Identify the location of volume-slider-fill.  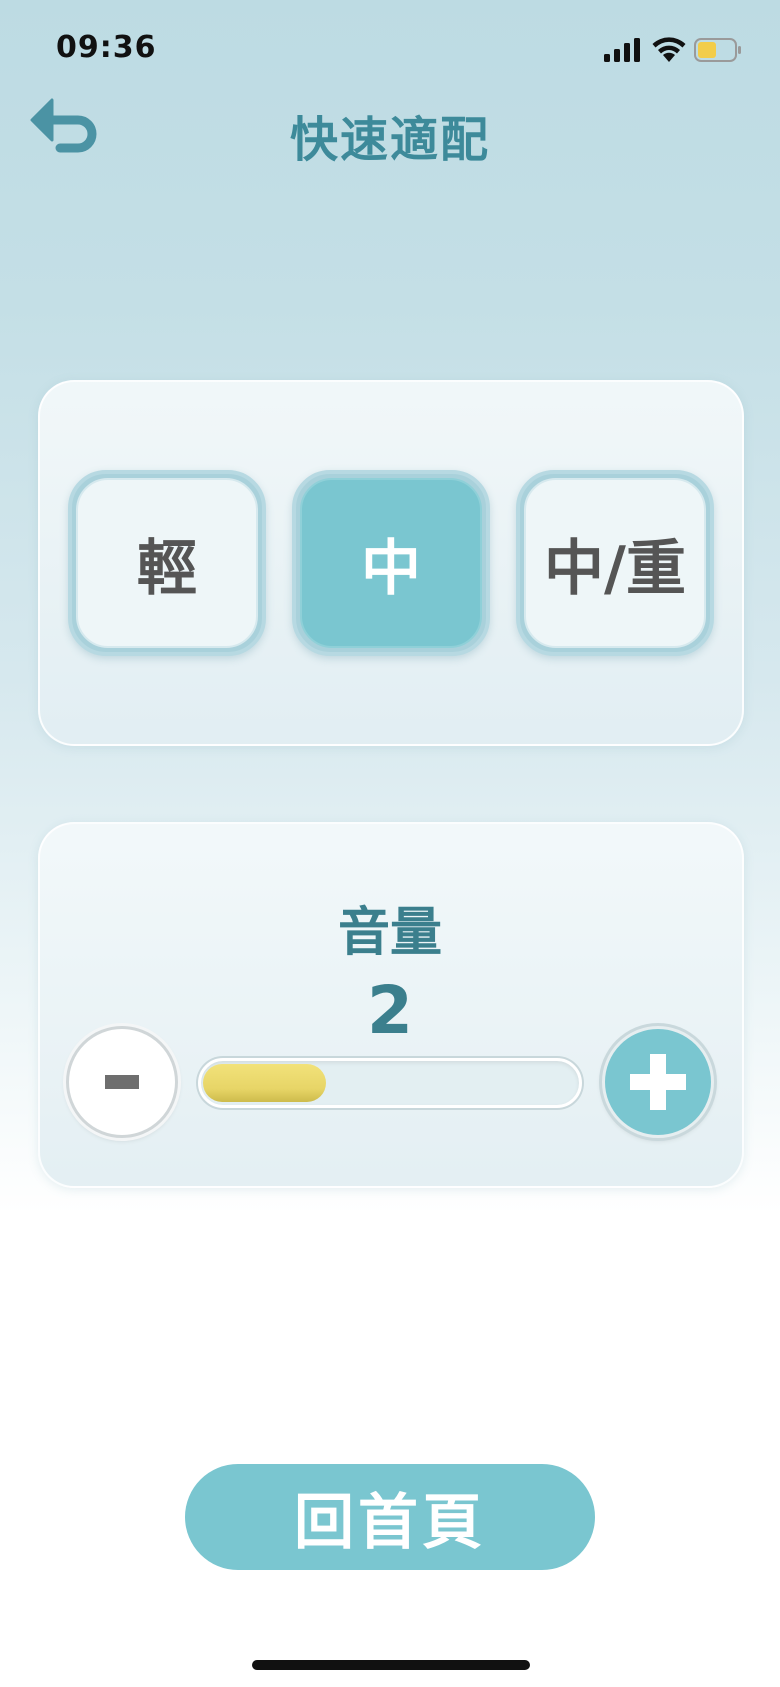
(264, 1083).